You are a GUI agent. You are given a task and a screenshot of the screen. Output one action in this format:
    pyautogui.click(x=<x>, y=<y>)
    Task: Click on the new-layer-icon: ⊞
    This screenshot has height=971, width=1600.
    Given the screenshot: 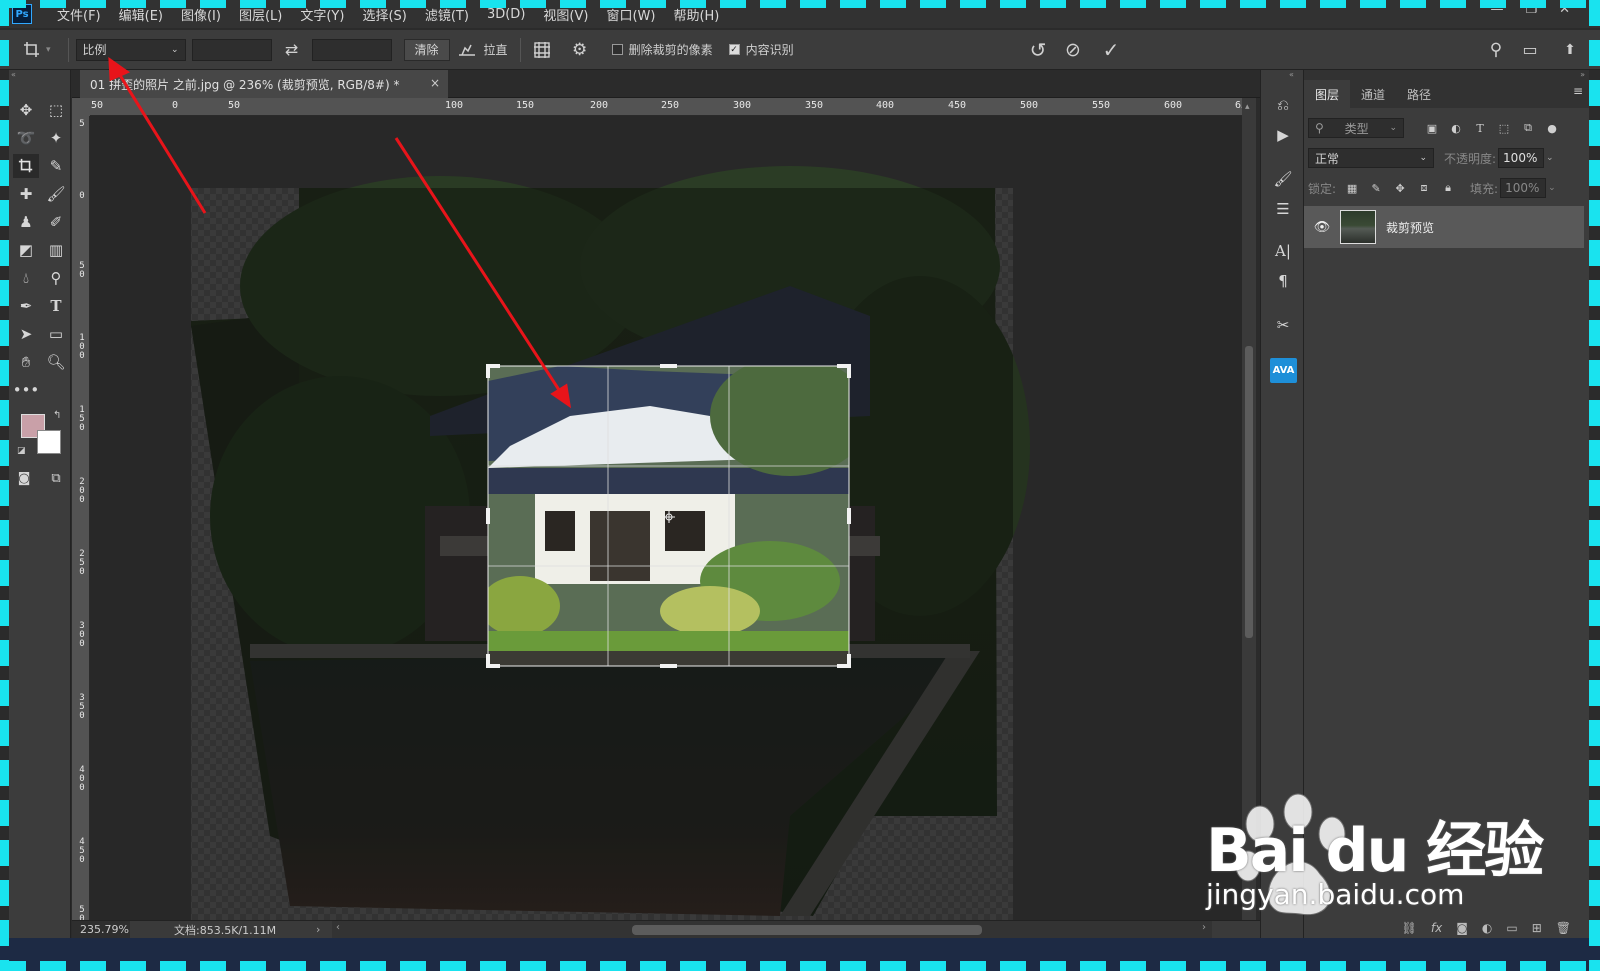 What is the action you would take?
    pyautogui.click(x=1537, y=928)
    